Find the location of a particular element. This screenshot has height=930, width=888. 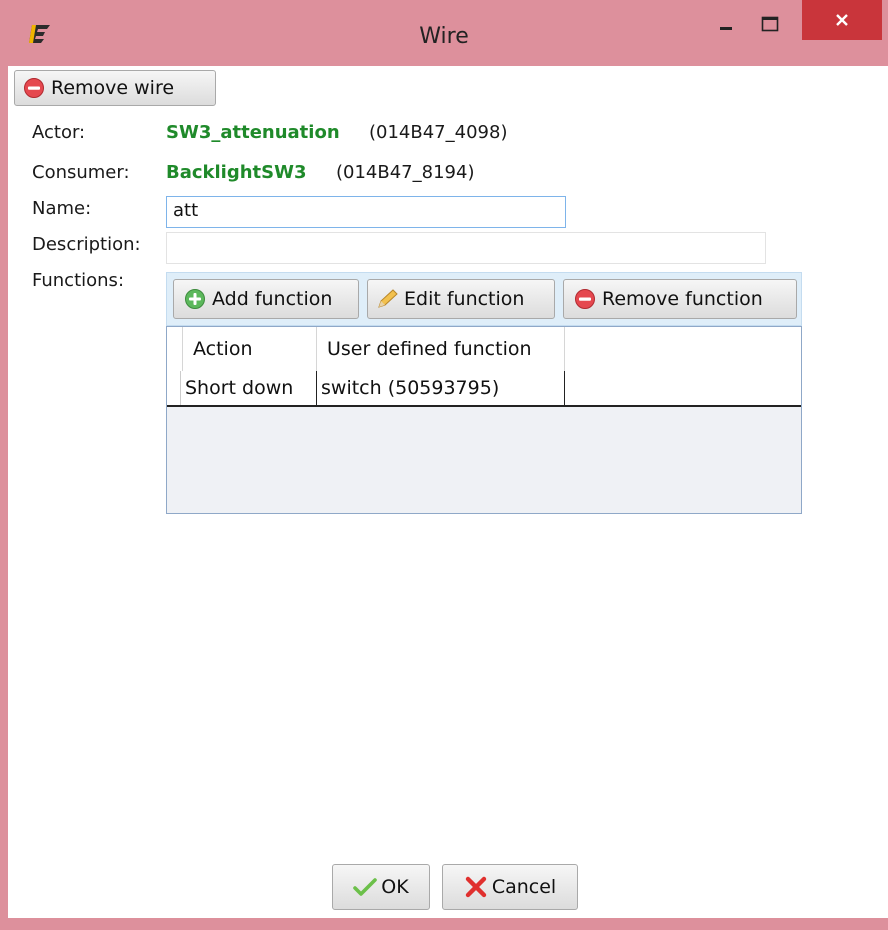

remove-wire-button: Remove wire is located at coordinates (115, 88).